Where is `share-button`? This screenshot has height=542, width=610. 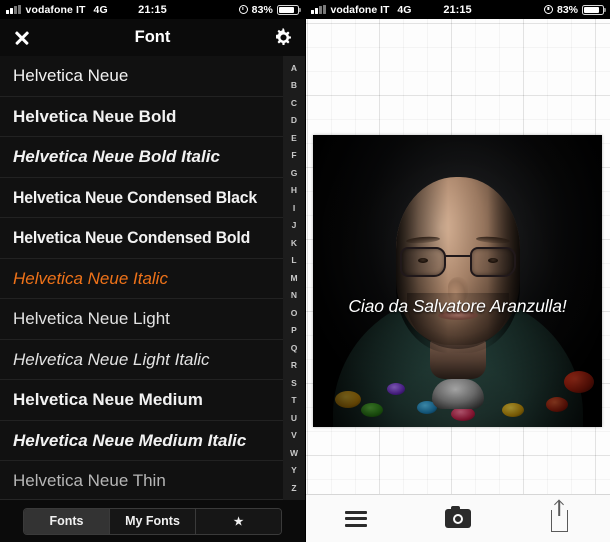 share-button is located at coordinates (559, 518).